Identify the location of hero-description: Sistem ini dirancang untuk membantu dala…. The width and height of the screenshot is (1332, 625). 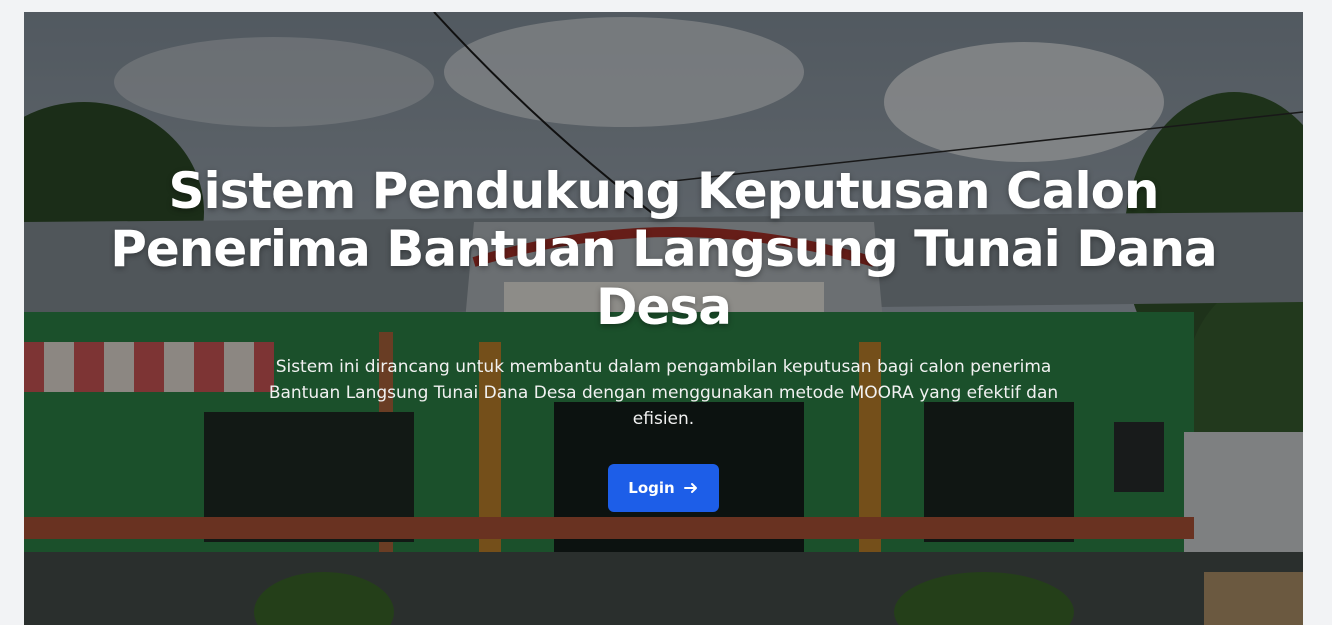
(663, 393).